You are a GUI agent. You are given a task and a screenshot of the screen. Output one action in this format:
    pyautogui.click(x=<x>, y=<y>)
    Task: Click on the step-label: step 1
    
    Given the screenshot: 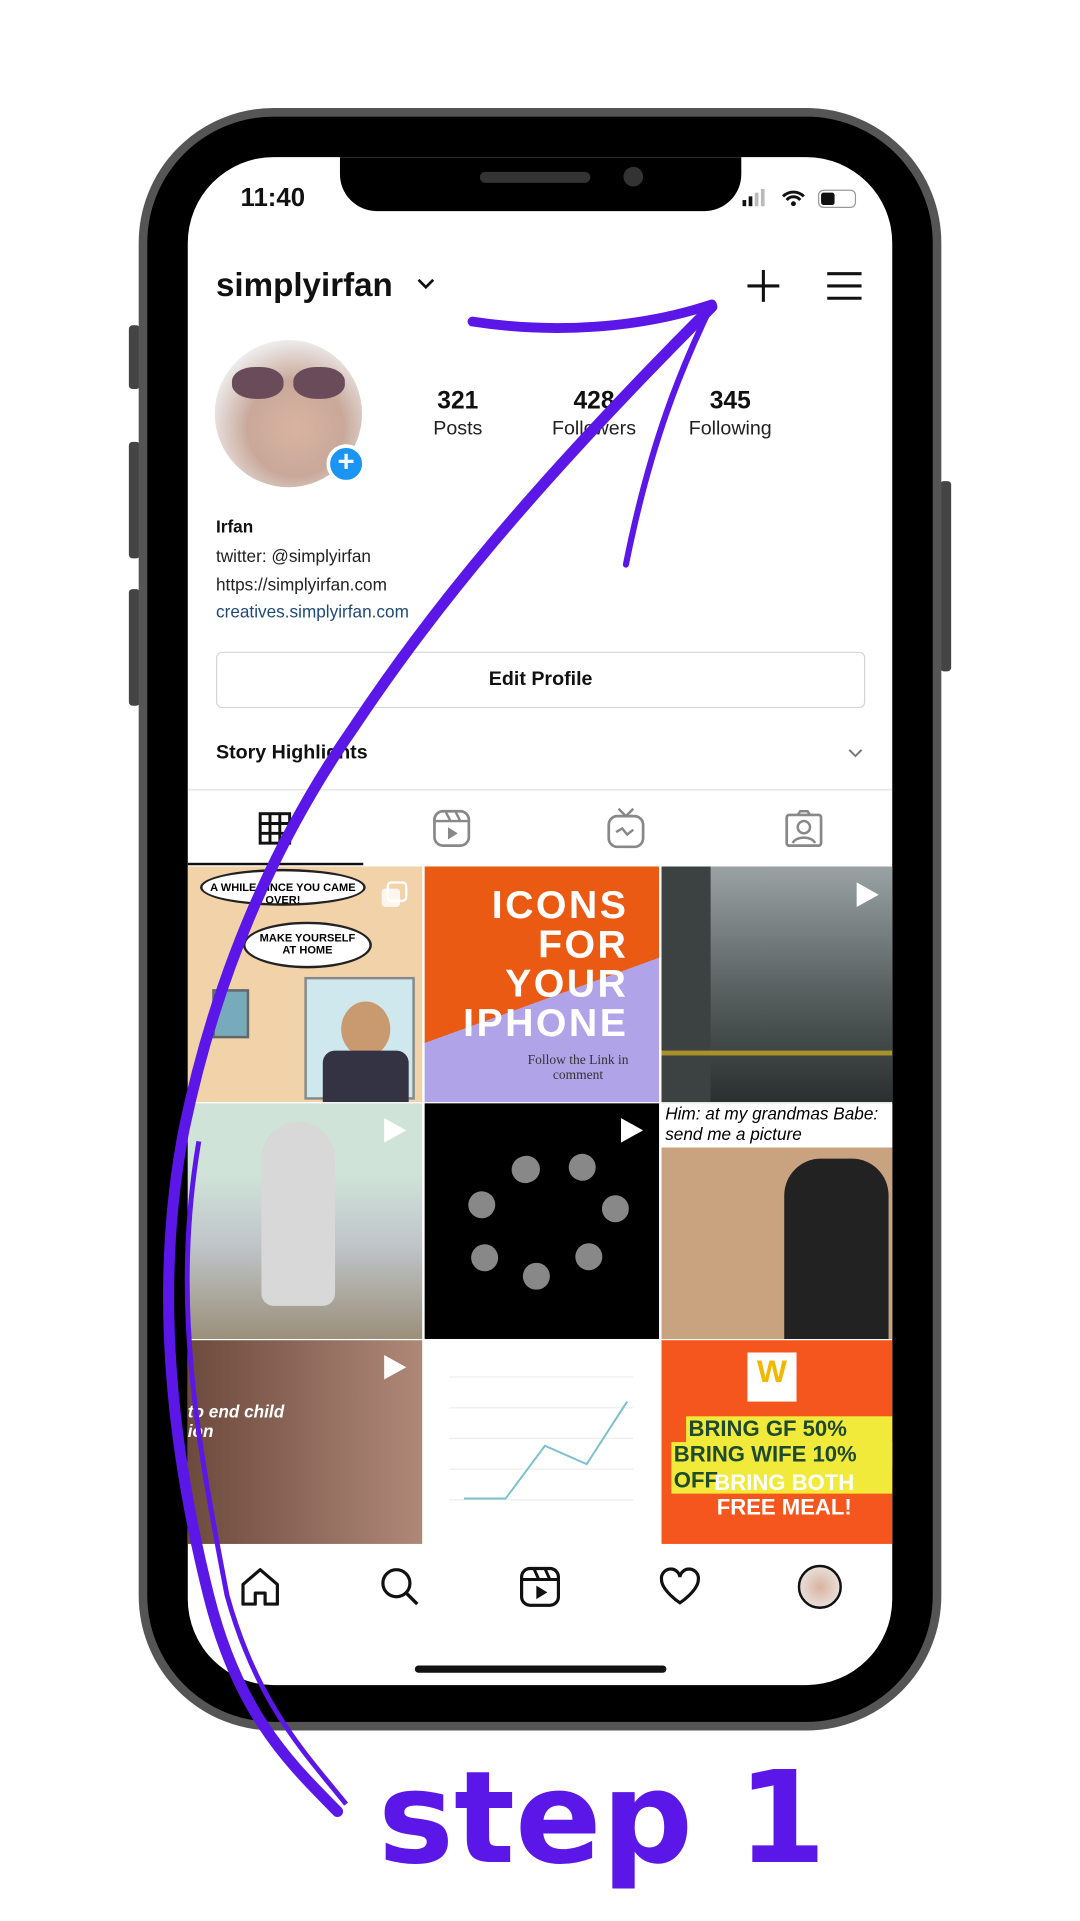 What is the action you would take?
    pyautogui.click(x=602, y=1817)
    